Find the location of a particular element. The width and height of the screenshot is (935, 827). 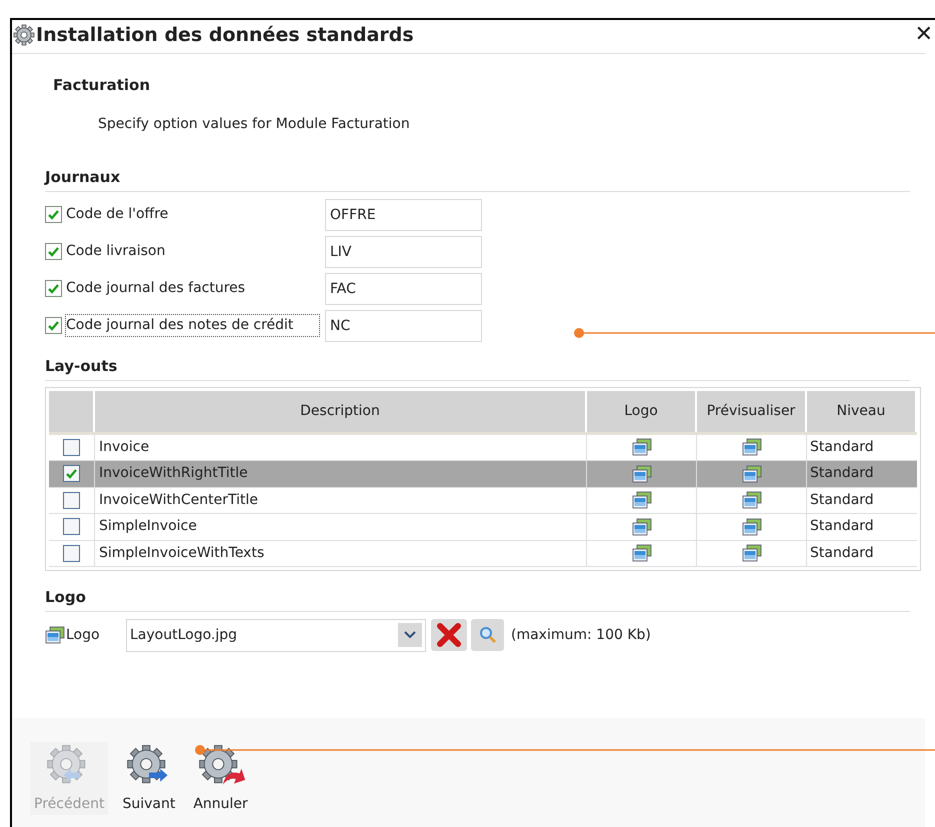

table-row: InvoiceWithRightTitle Standard is located at coordinates (483, 474).